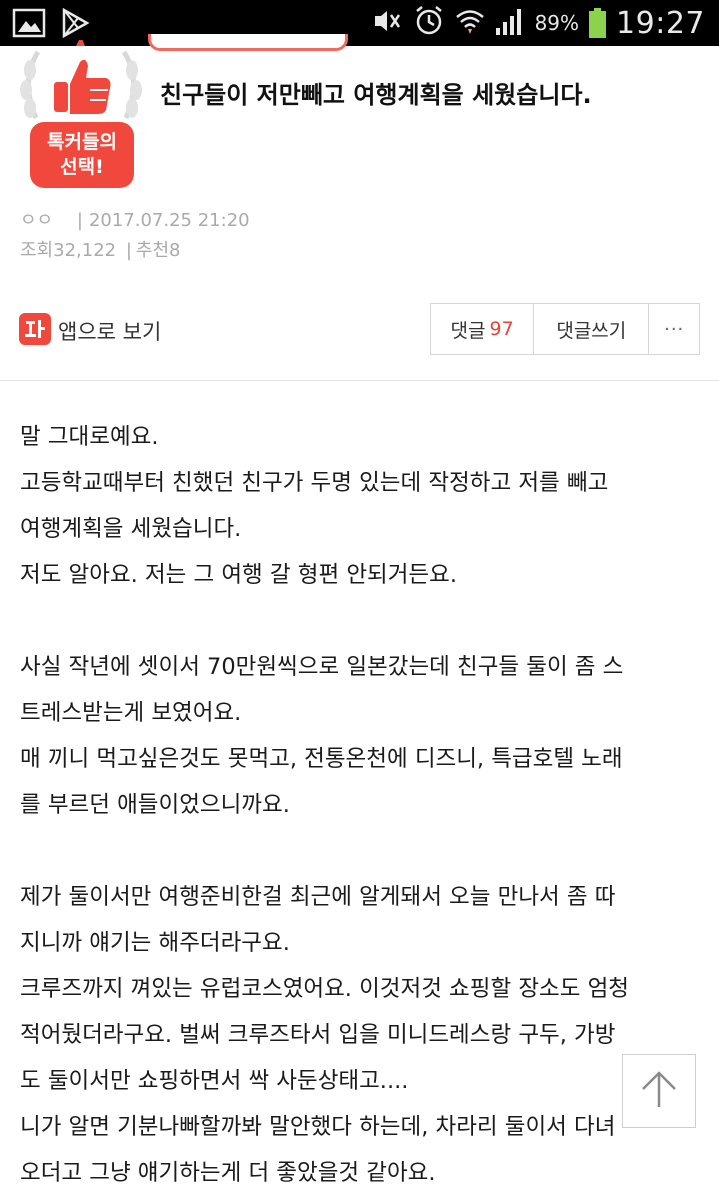 The image size is (719, 1196). I want to click on body-text-line: 트레스받는게 보였어요., so click(131, 713).